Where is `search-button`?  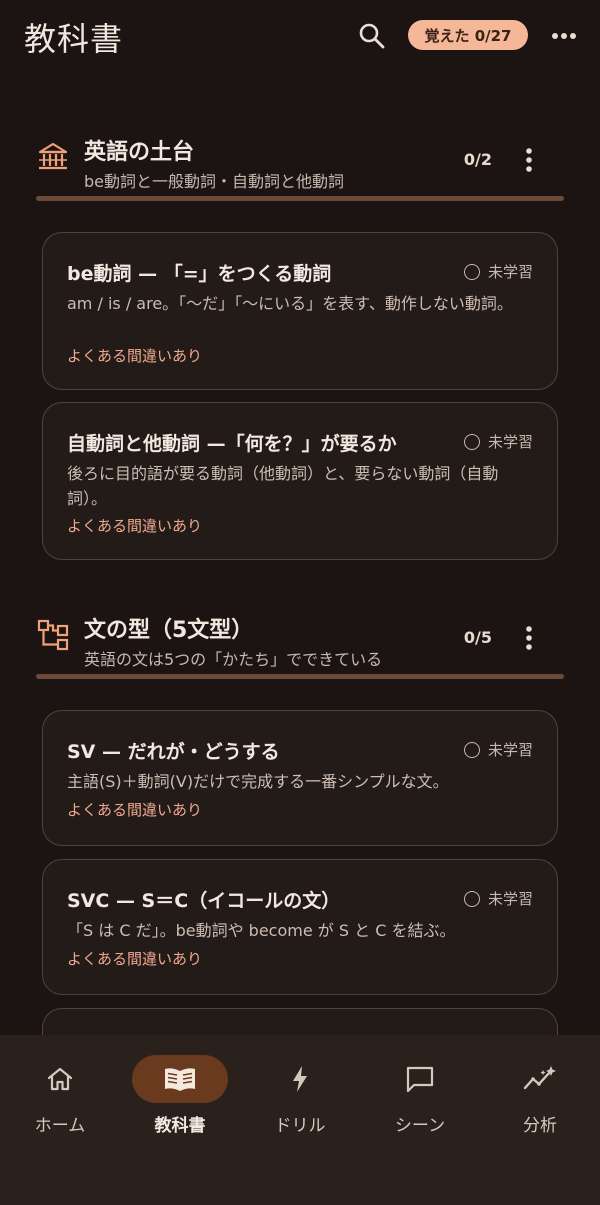 search-button is located at coordinates (372, 36).